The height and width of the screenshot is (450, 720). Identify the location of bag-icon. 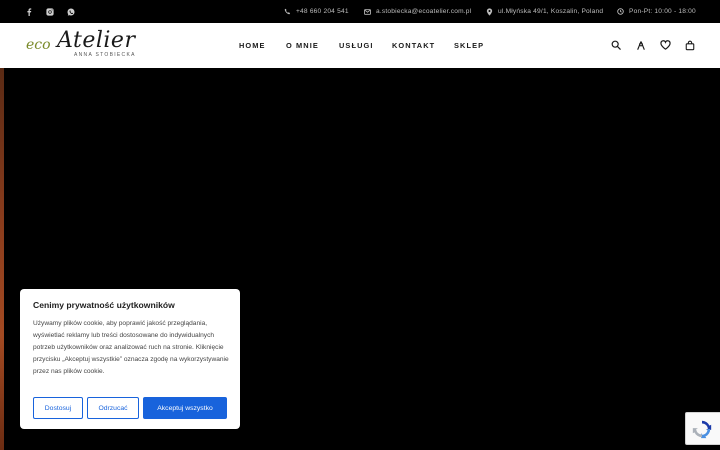
(690, 45).